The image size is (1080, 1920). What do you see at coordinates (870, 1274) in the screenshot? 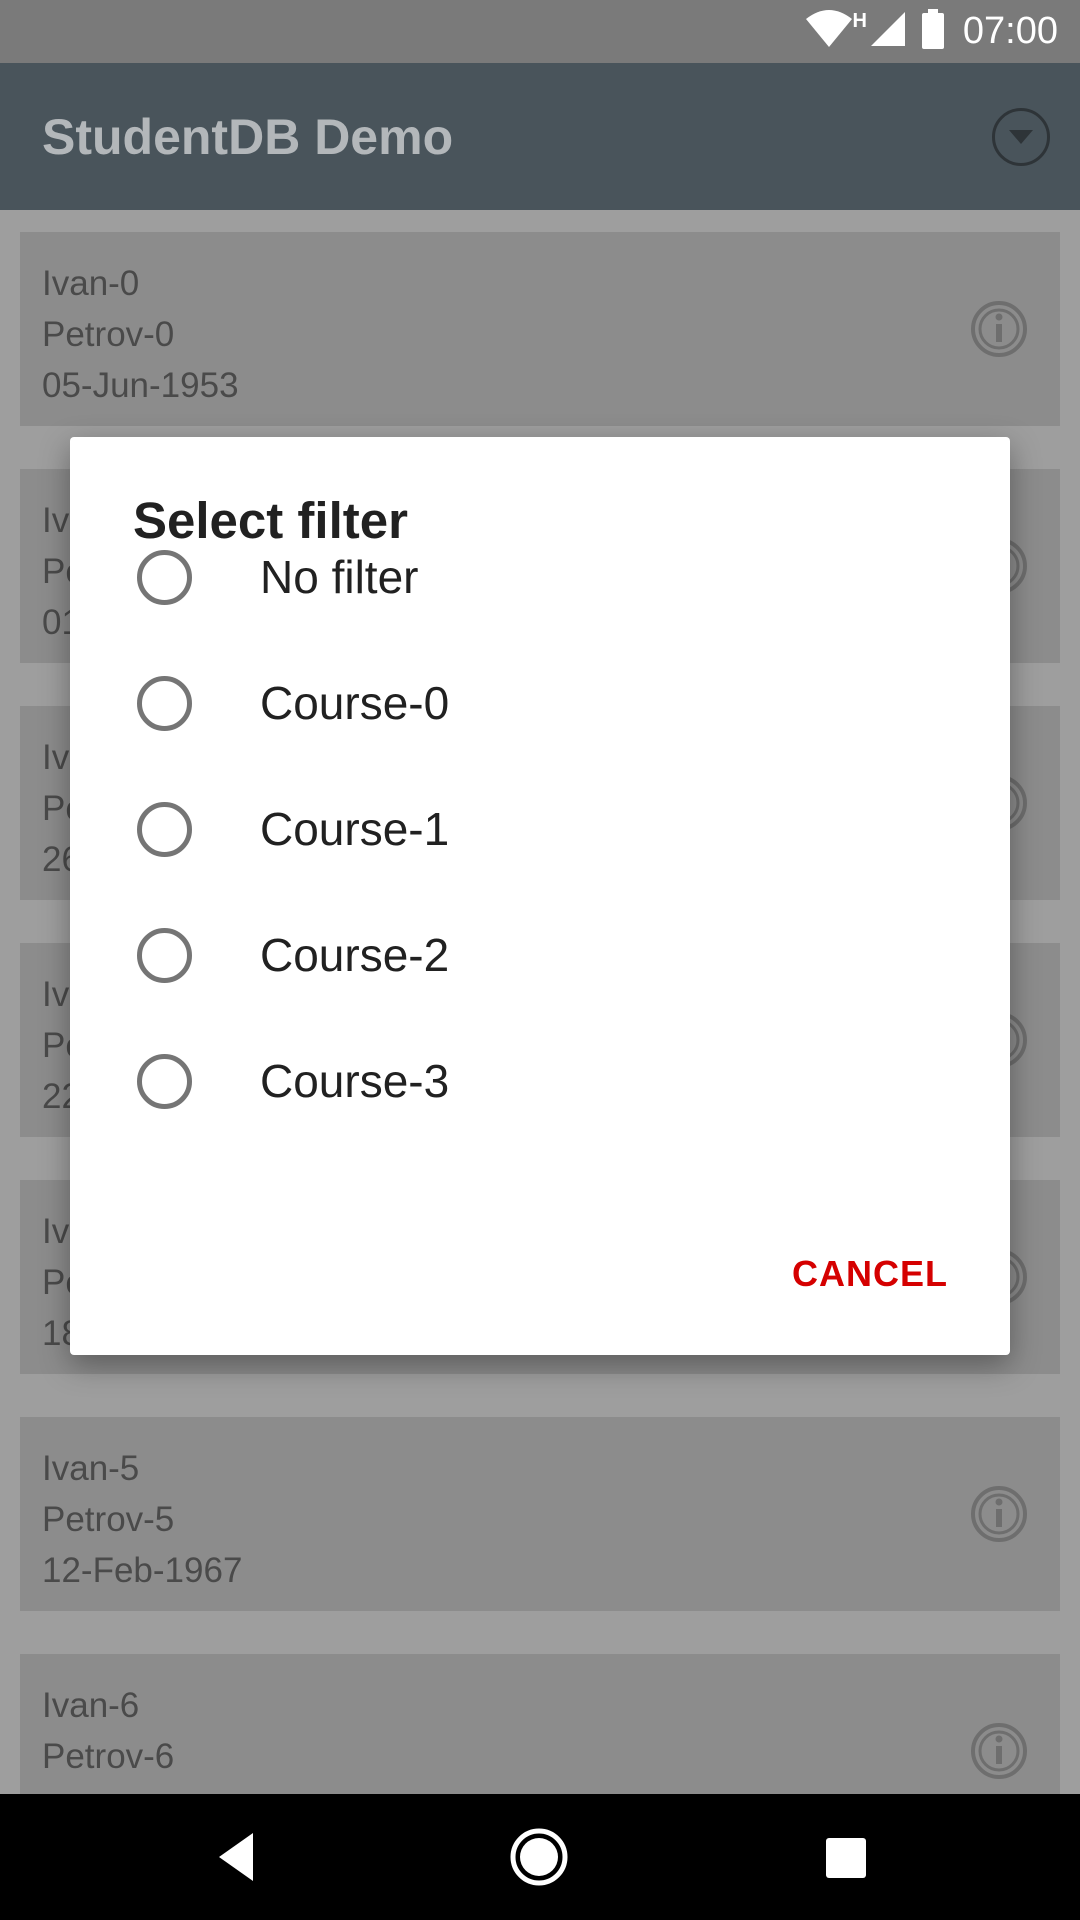
I see `cancel-button: CANCEL` at bounding box center [870, 1274].